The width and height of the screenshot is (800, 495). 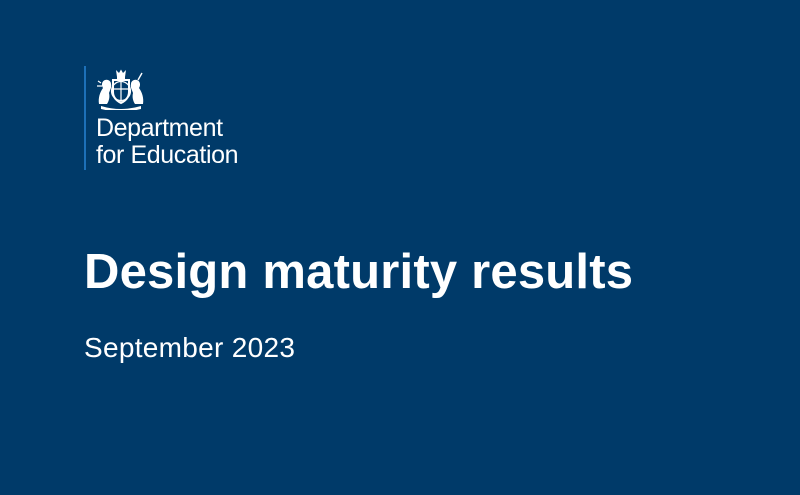 I want to click on logo-divider, so click(x=85, y=118).